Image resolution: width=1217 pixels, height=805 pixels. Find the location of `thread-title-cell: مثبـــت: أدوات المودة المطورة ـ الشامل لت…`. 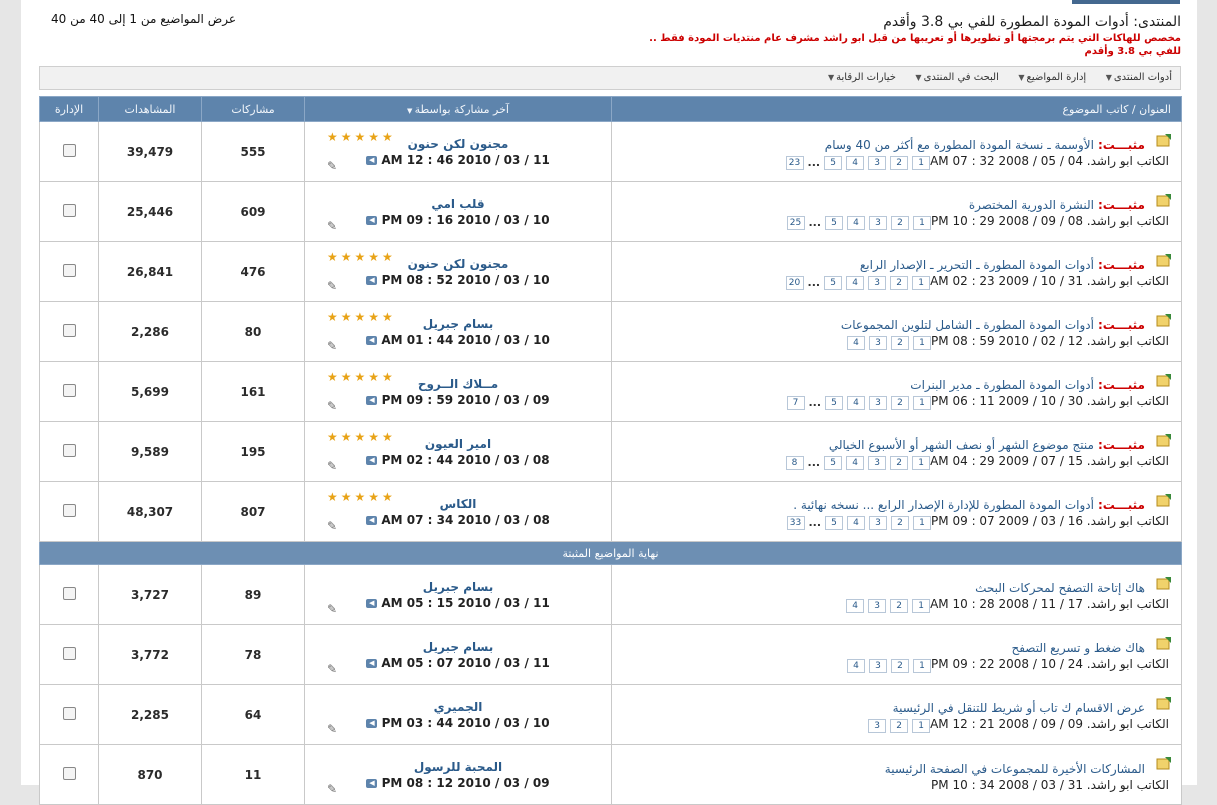

thread-title-cell: مثبـــت: أدوات المودة المطورة ـ الشامل لت… is located at coordinates (896, 331).